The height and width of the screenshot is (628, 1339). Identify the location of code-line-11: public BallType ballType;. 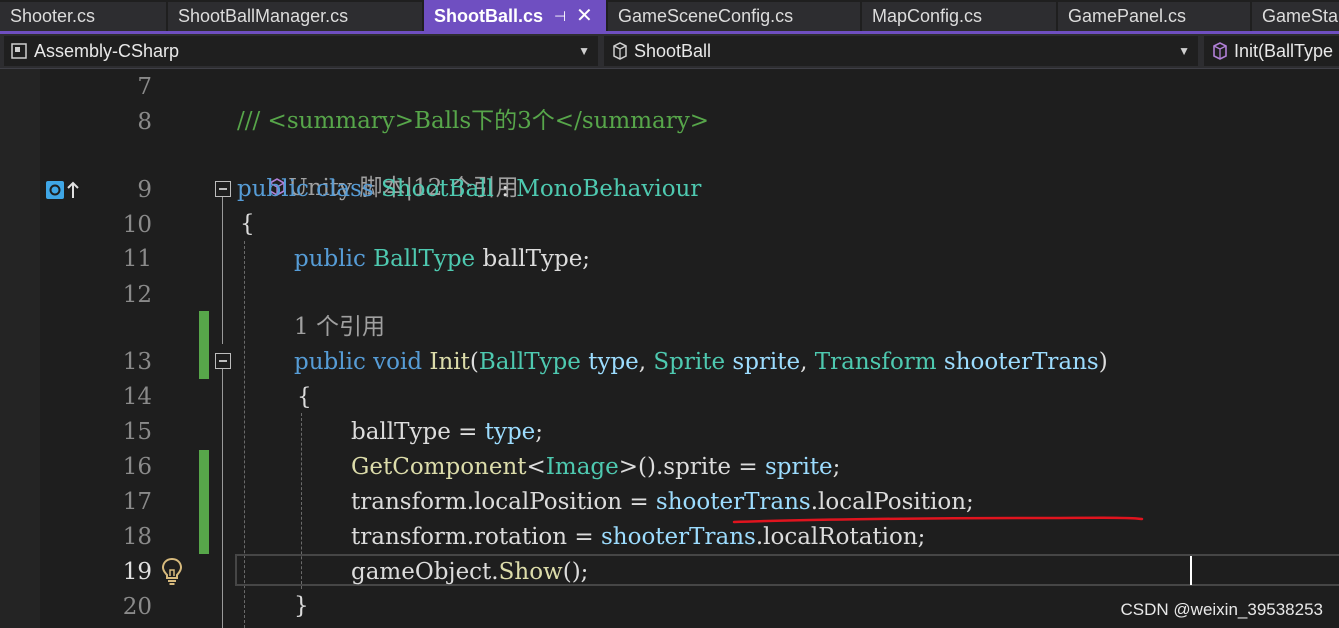
(442, 259).